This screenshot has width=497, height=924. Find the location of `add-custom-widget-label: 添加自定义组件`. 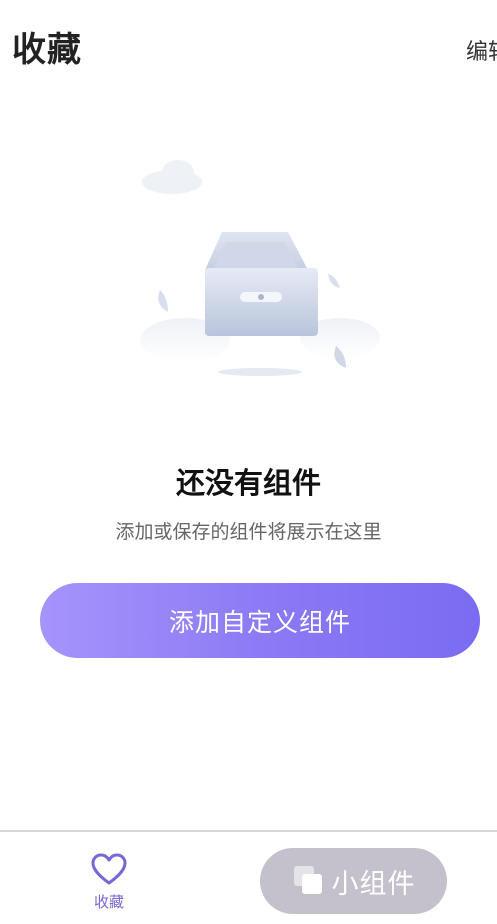

add-custom-widget-label: 添加自定义组件 is located at coordinates (259, 622).